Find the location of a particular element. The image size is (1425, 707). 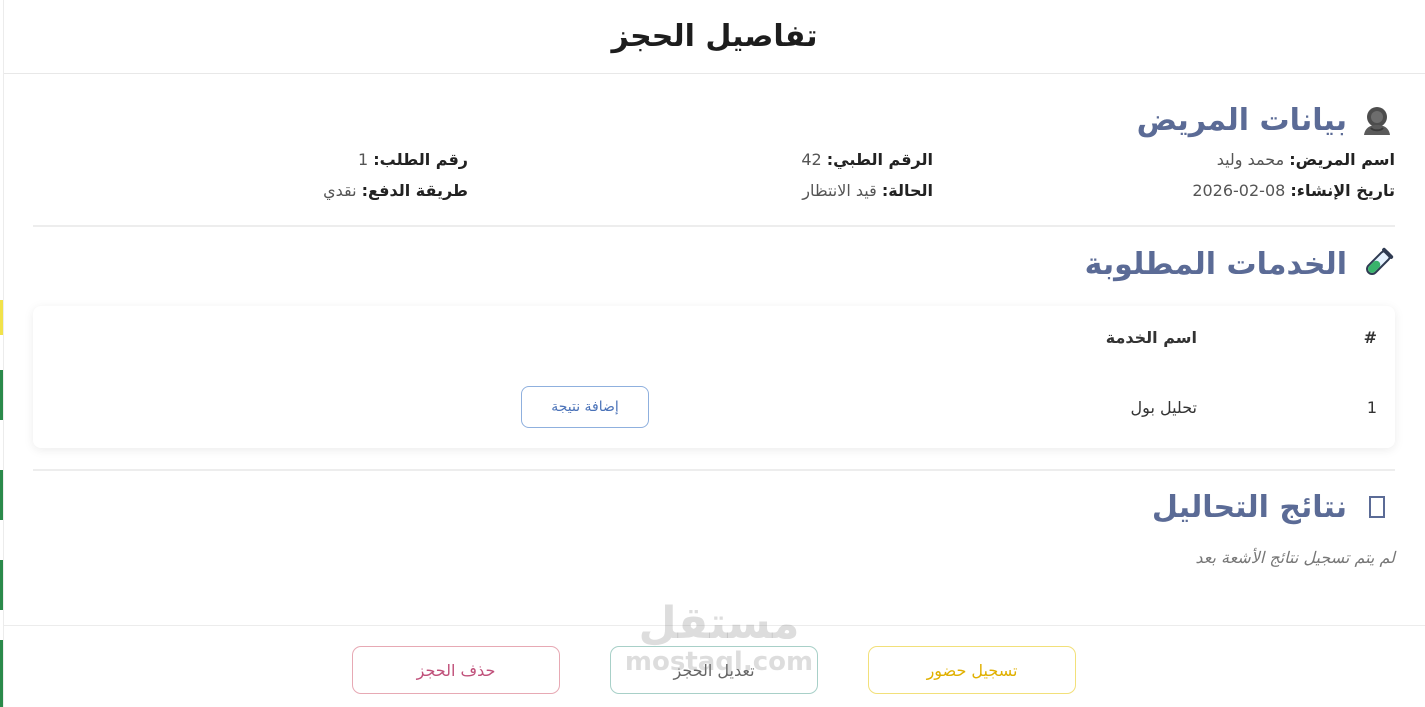

results-section-title: نتائج التحاليل is located at coordinates (1273, 507).